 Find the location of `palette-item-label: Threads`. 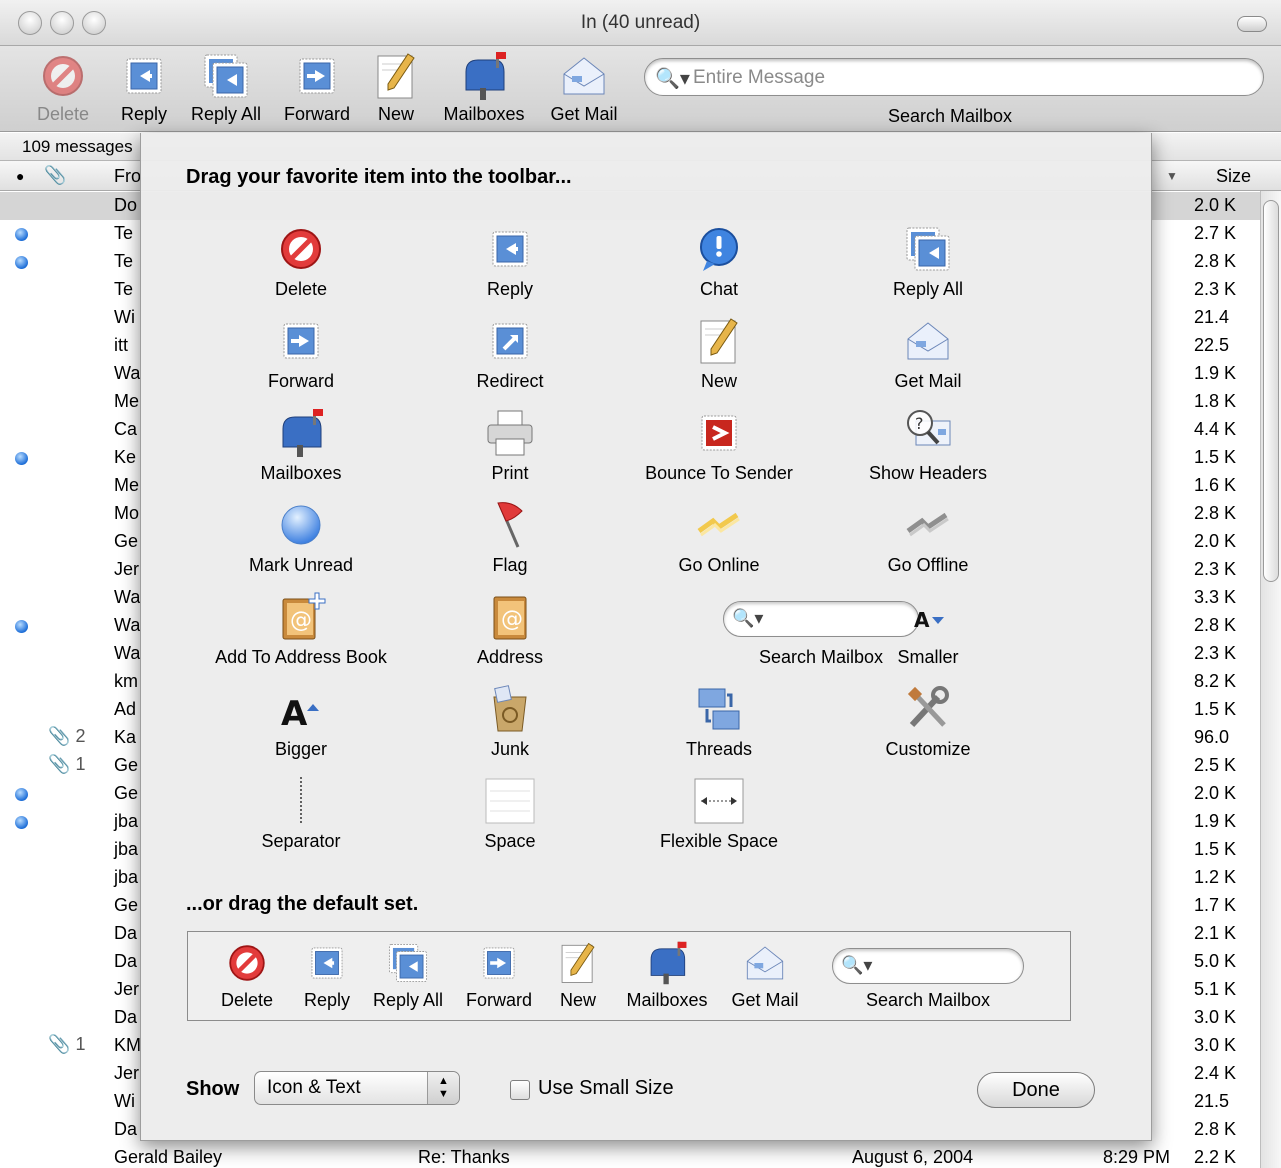

palette-item-label: Threads is located at coordinates (719, 749).